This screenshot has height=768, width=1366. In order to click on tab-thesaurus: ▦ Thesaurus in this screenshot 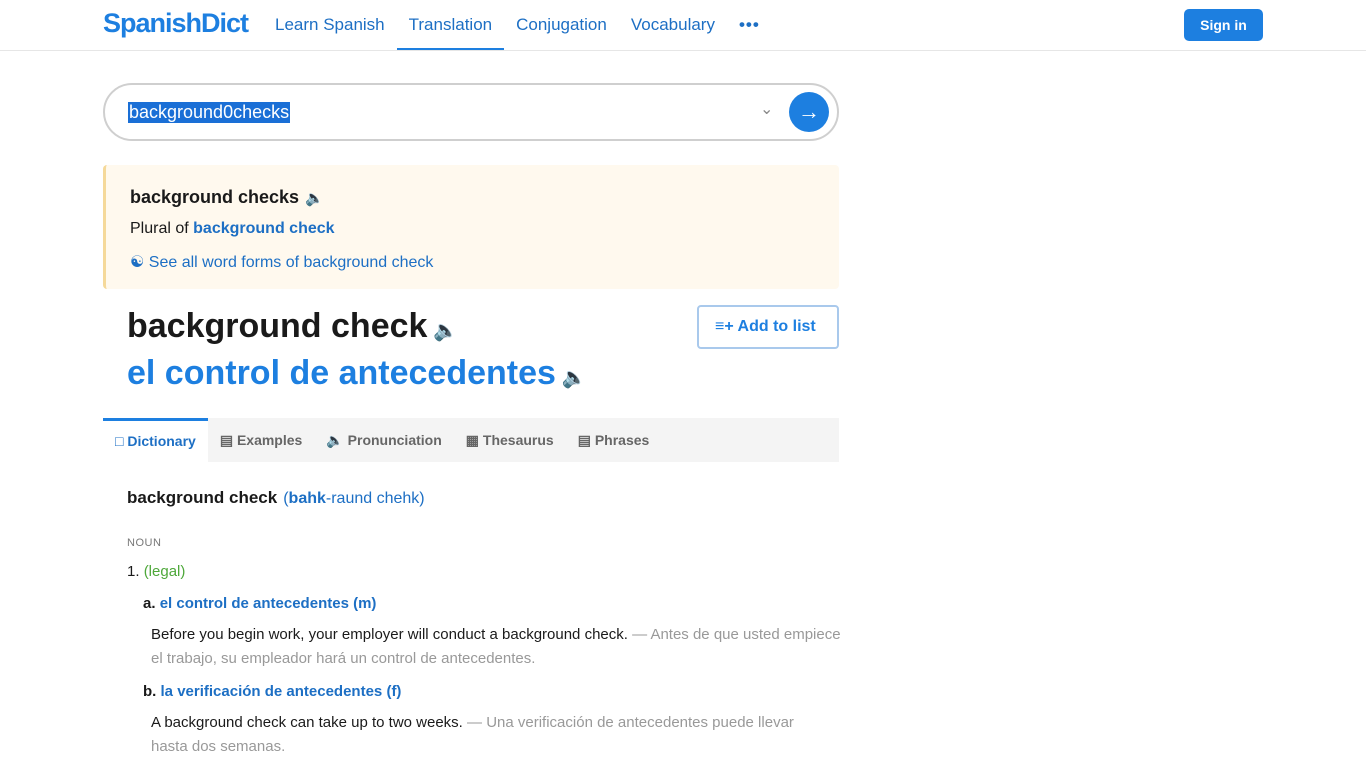, I will do `click(510, 440)`.